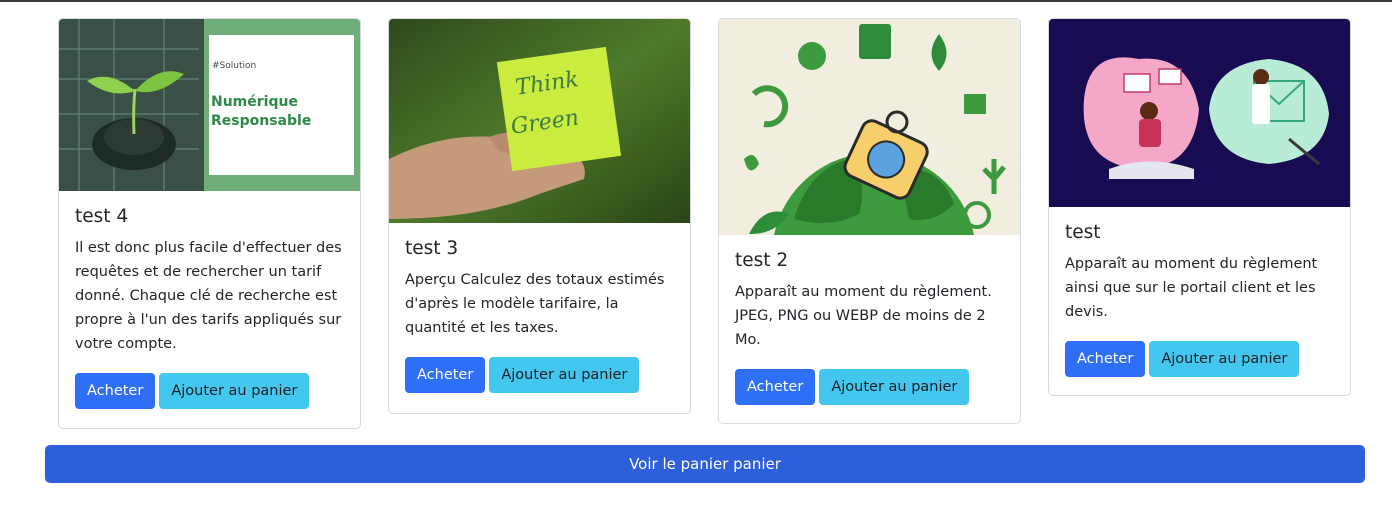 The image size is (1392, 511). Describe the element at coordinates (432, 248) in the screenshot. I see `product-title: test 3` at that location.